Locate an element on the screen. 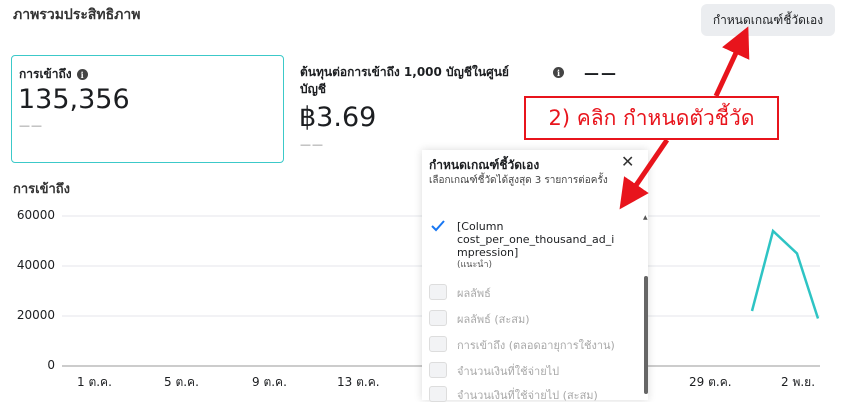 Image resolution: width=845 pixels, height=402 pixels. arrow-to-panel is located at coordinates (644, 174).